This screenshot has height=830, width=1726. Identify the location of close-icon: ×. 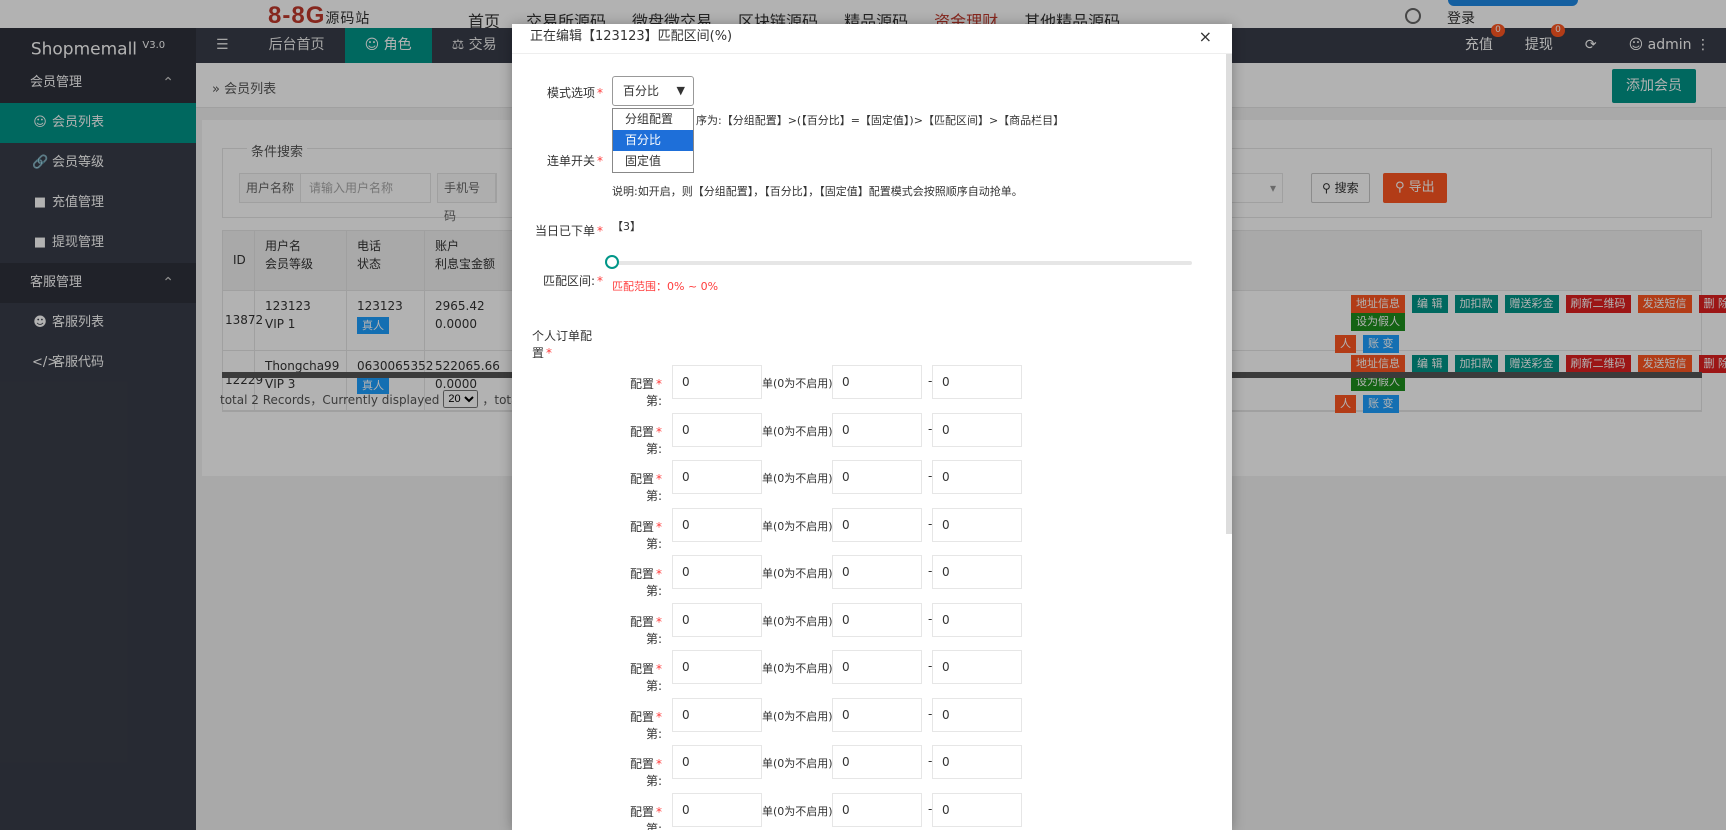
(1205, 37).